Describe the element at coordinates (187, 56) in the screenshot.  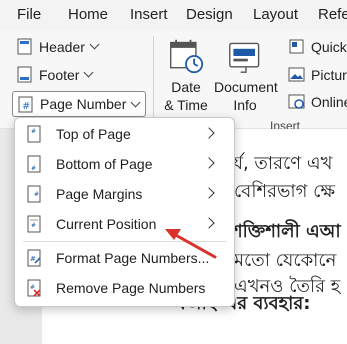
I see `calendar-clock-icon` at that location.